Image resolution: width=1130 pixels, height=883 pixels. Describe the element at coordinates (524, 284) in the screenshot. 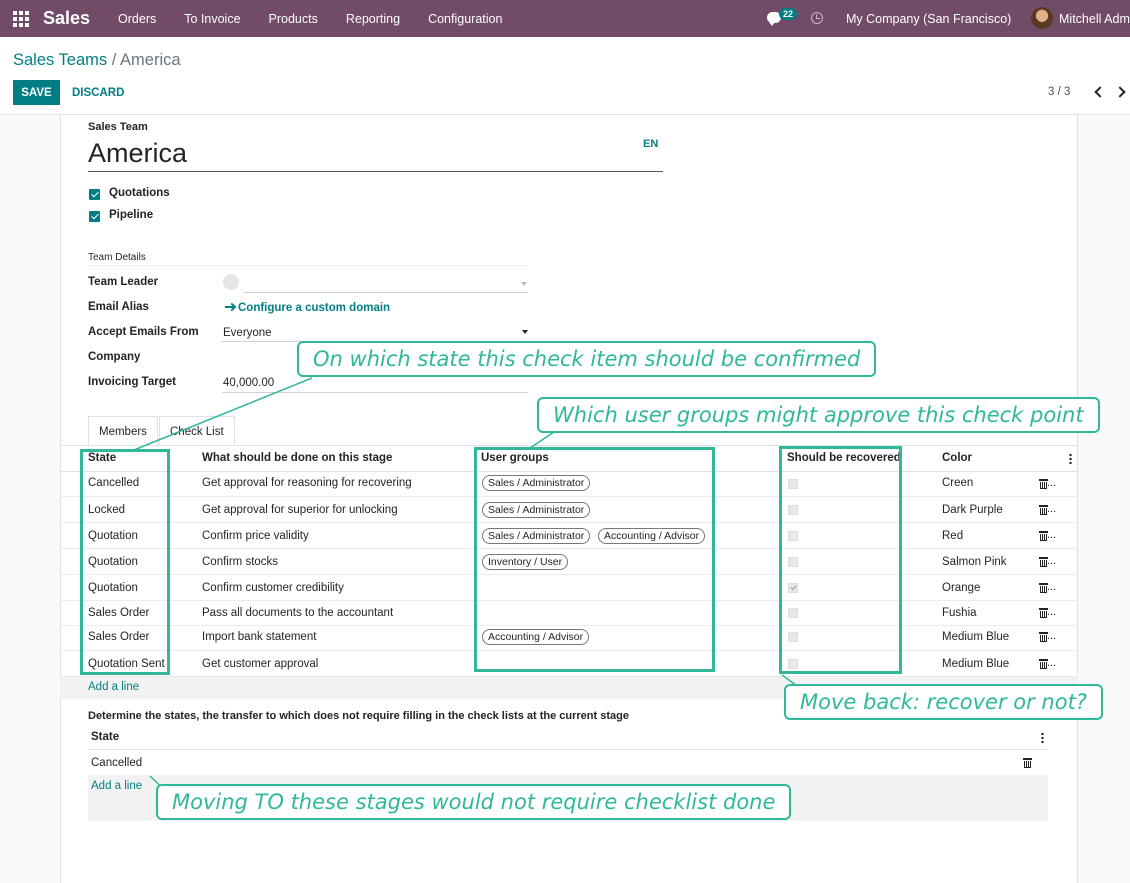

I see `team-leader-dropdown-icon` at that location.